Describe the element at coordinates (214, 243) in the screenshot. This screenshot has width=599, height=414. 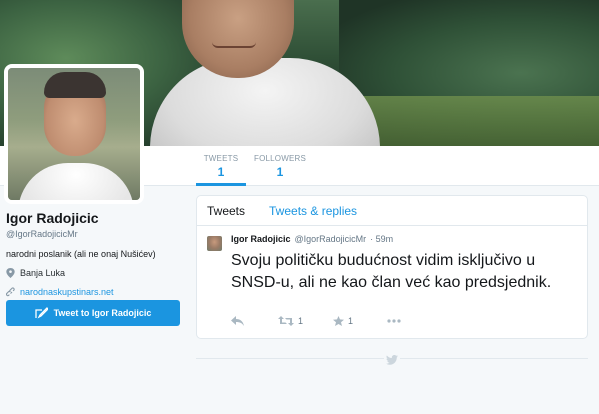
I see `tweet-avatar` at that location.